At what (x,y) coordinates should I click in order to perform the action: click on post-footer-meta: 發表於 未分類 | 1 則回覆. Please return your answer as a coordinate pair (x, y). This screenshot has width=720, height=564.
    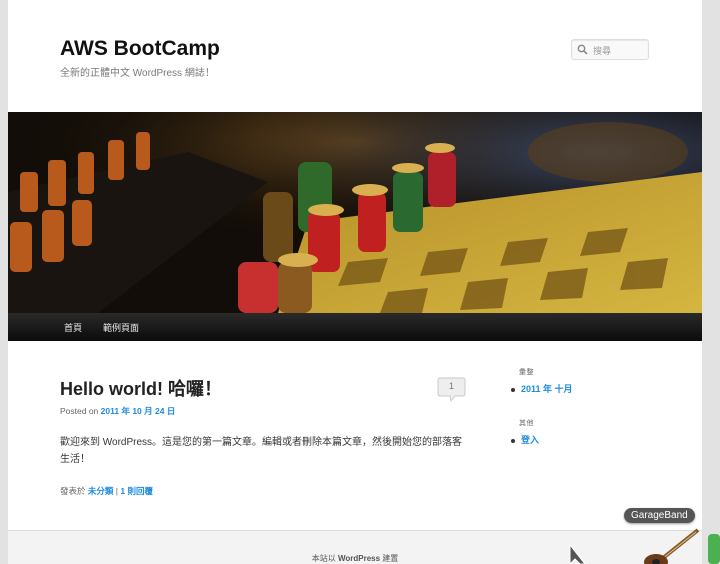
    Looking at the image, I should click on (106, 491).